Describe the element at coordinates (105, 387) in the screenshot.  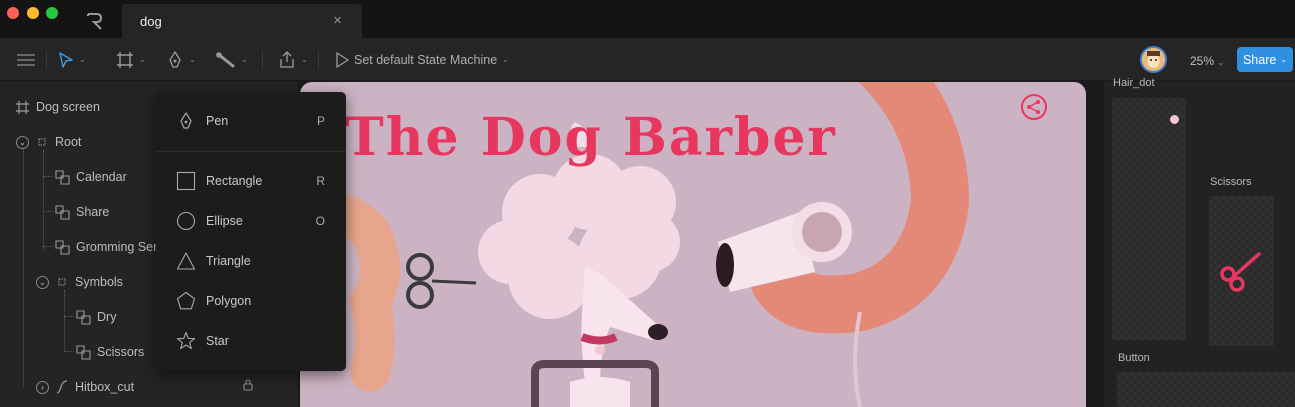
I see `hierarchy-item-label: Hitbox_cut` at that location.